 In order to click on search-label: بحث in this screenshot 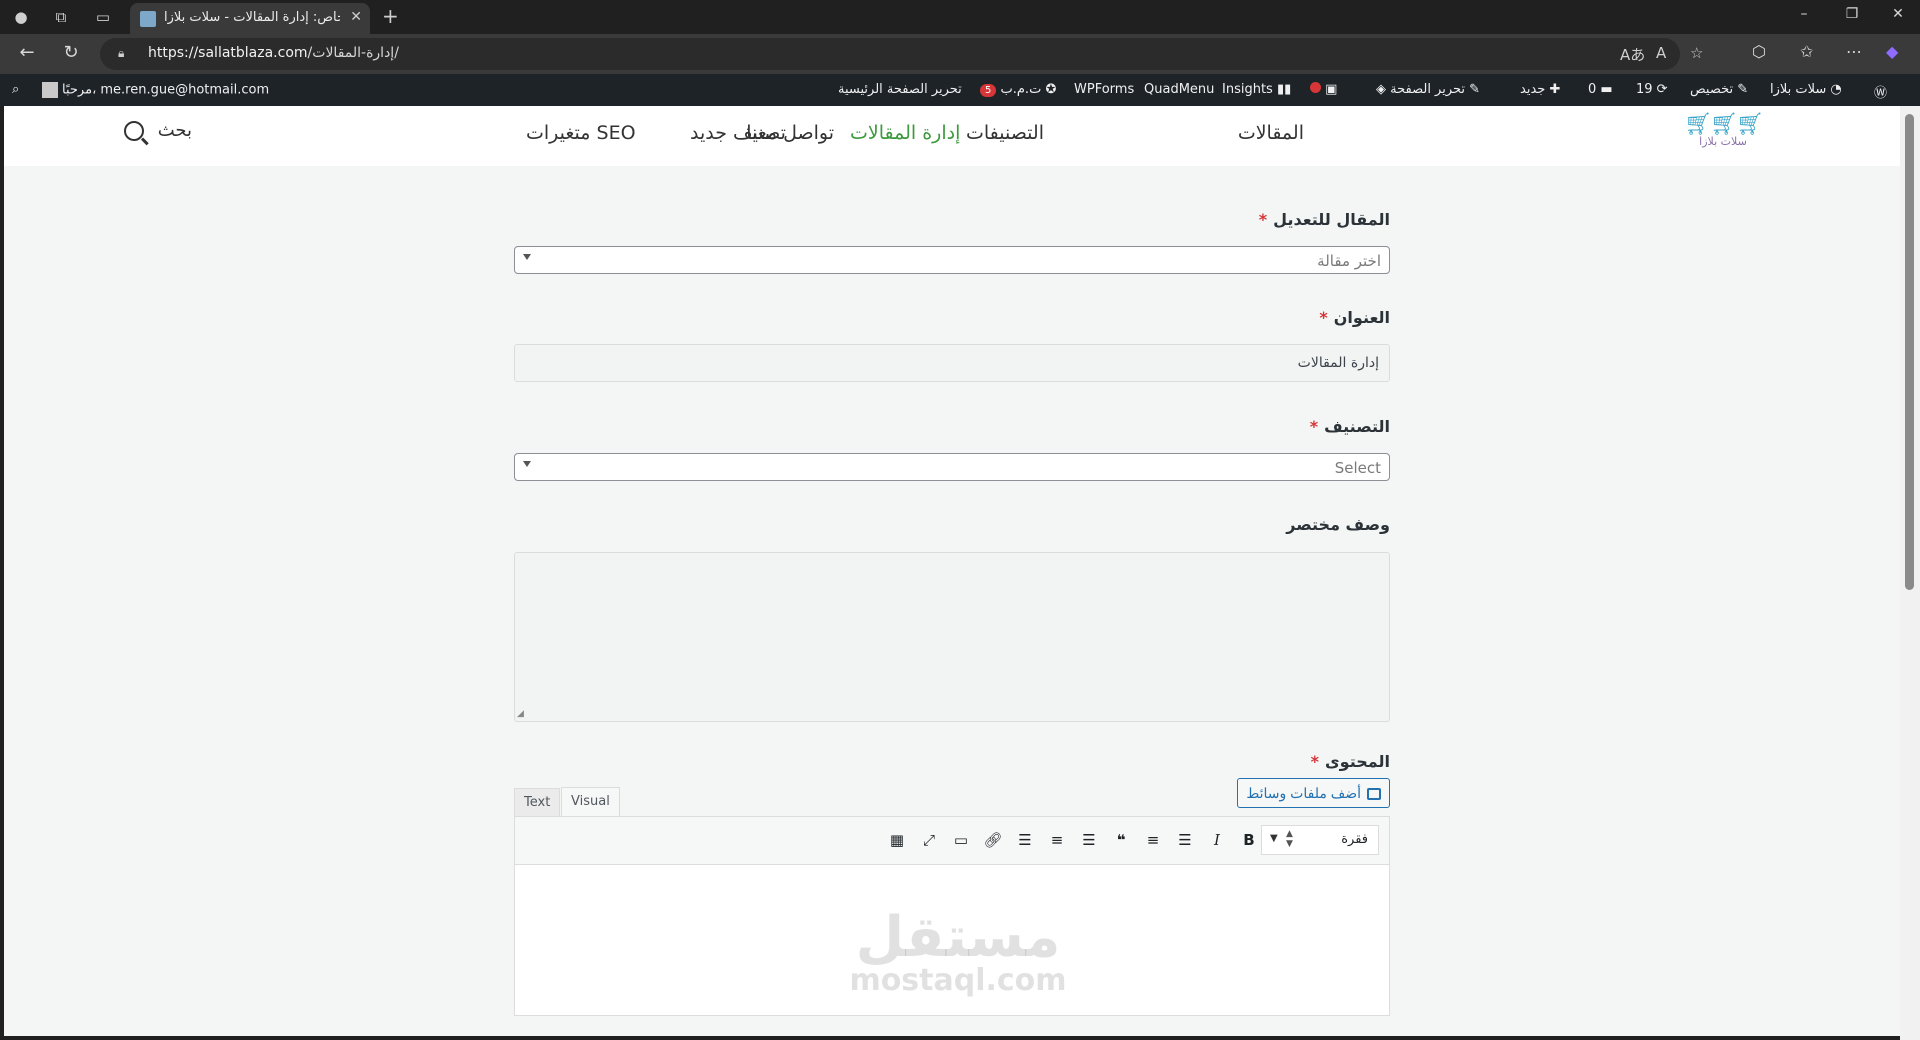, I will do `click(175, 130)`.